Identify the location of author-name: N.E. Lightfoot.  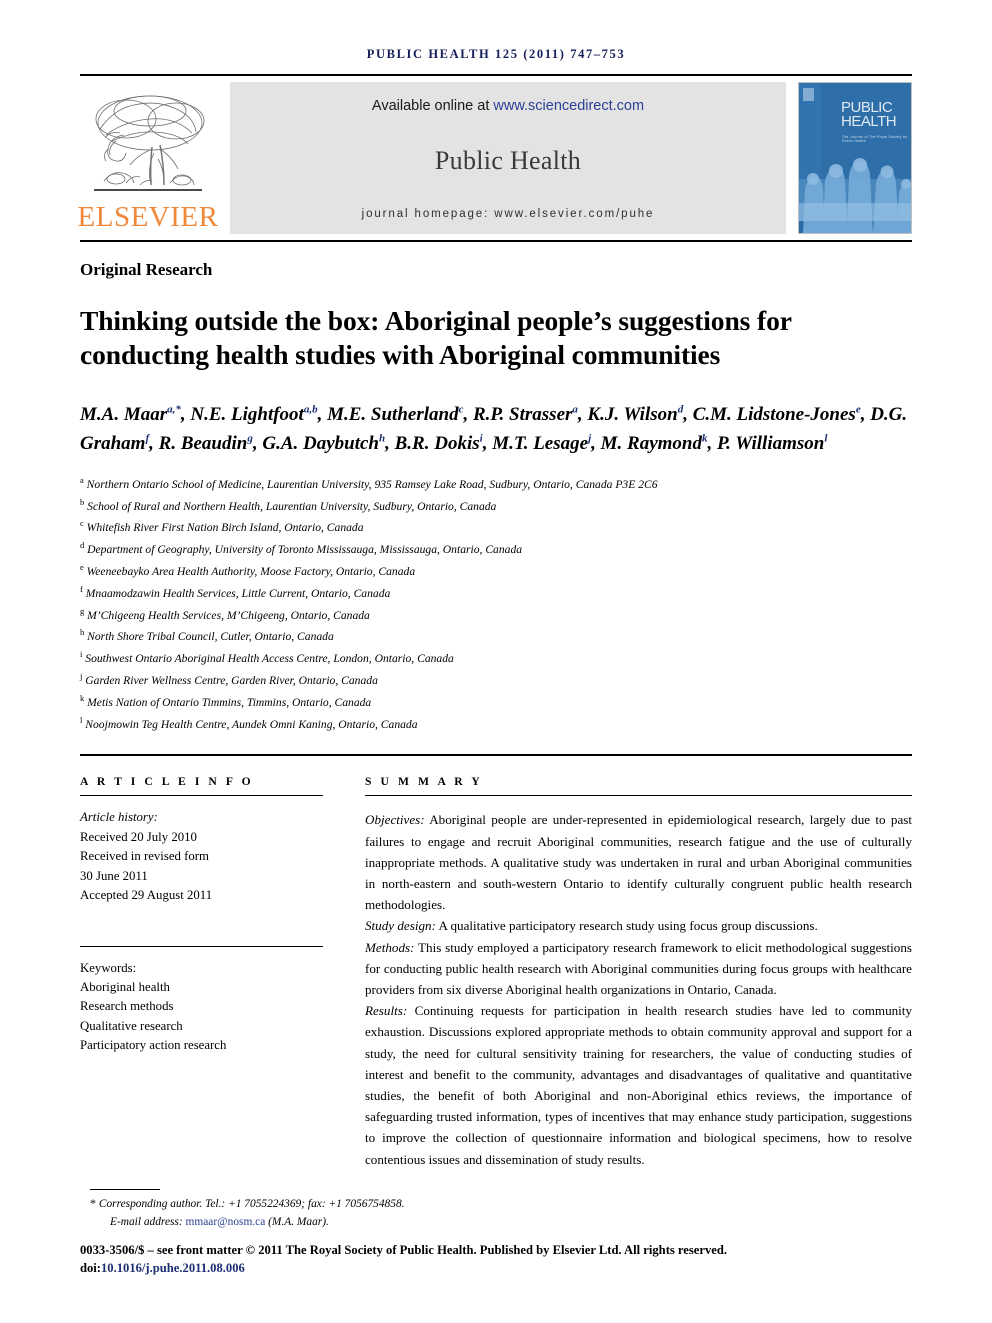
(247, 415).